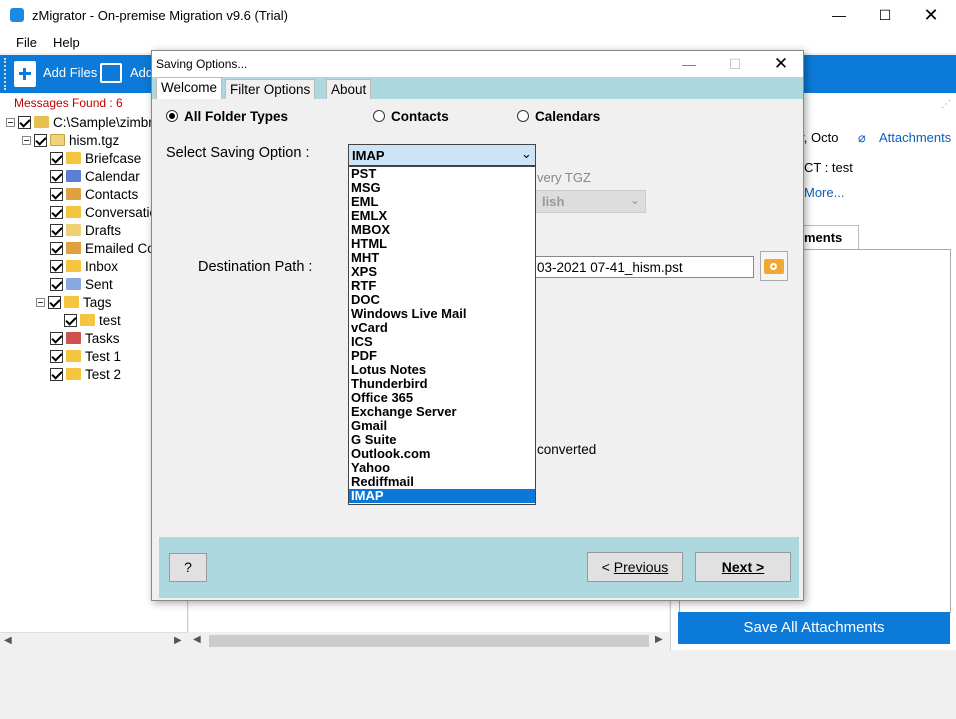 The width and height of the screenshot is (956, 719). Describe the element at coordinates (188, 567) in the screenshot. I see `help-button: ?` at that location.